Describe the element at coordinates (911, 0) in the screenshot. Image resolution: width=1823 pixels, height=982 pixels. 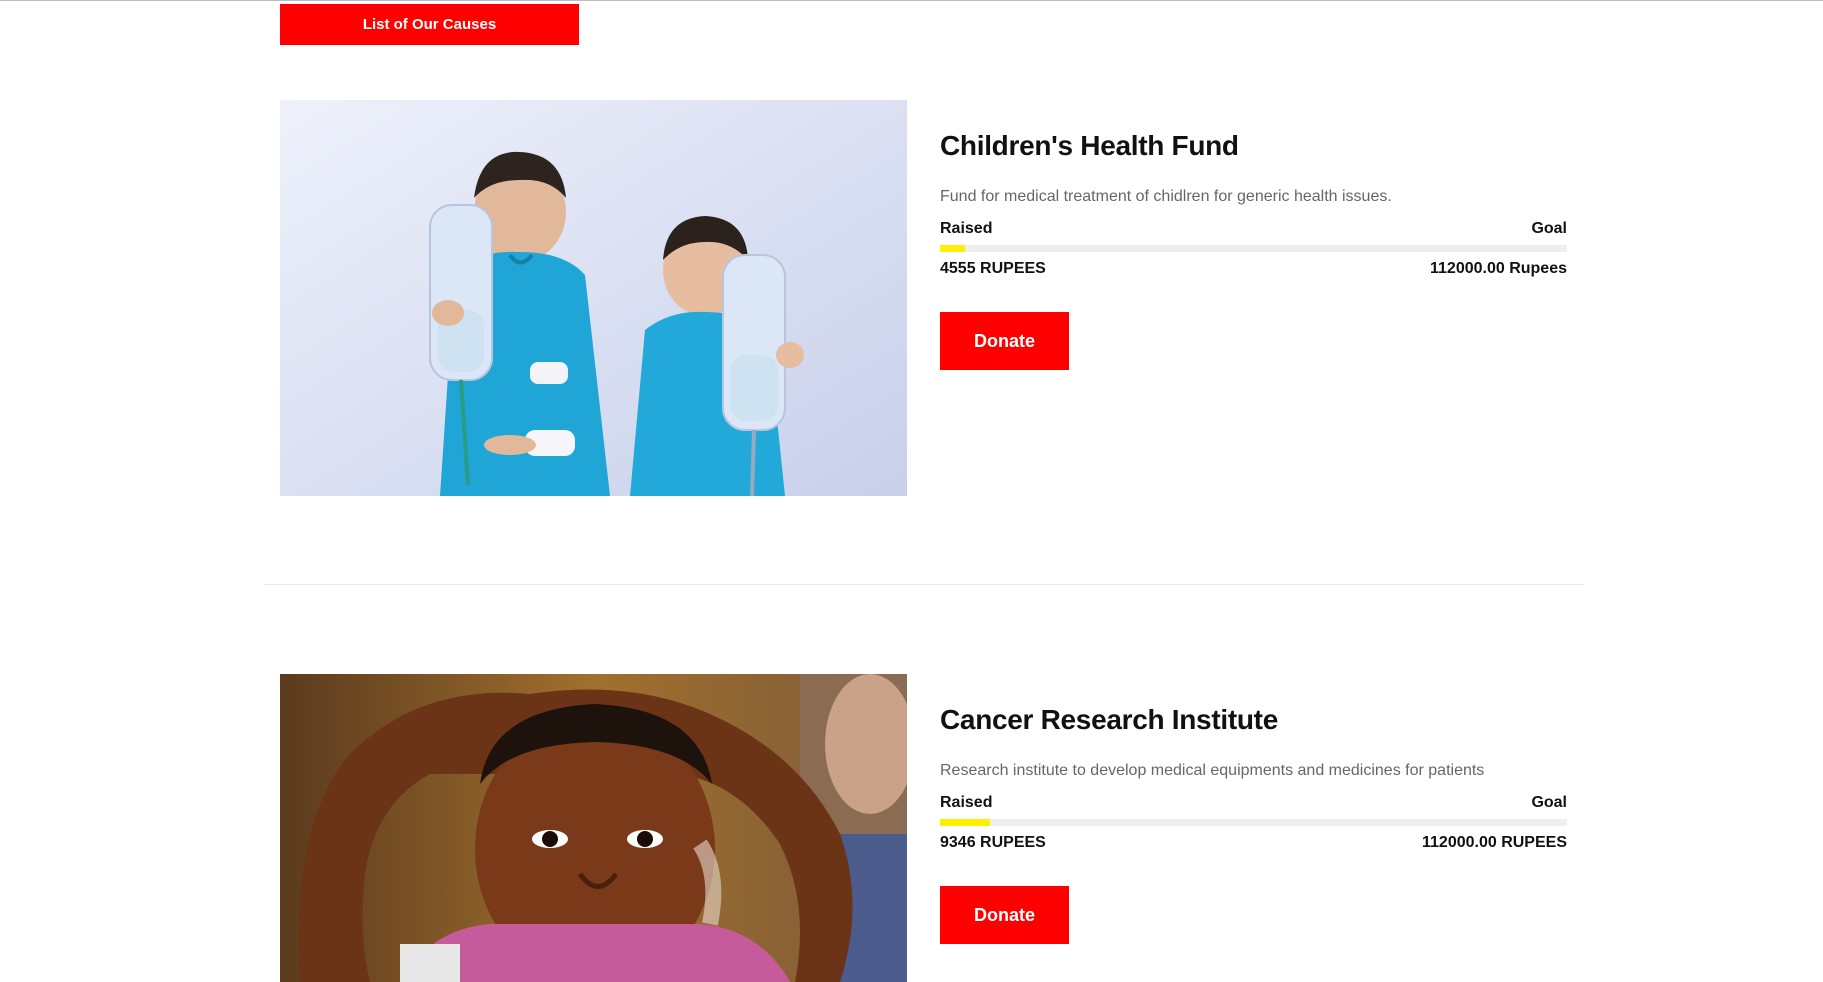
I see `top-border` at that location.